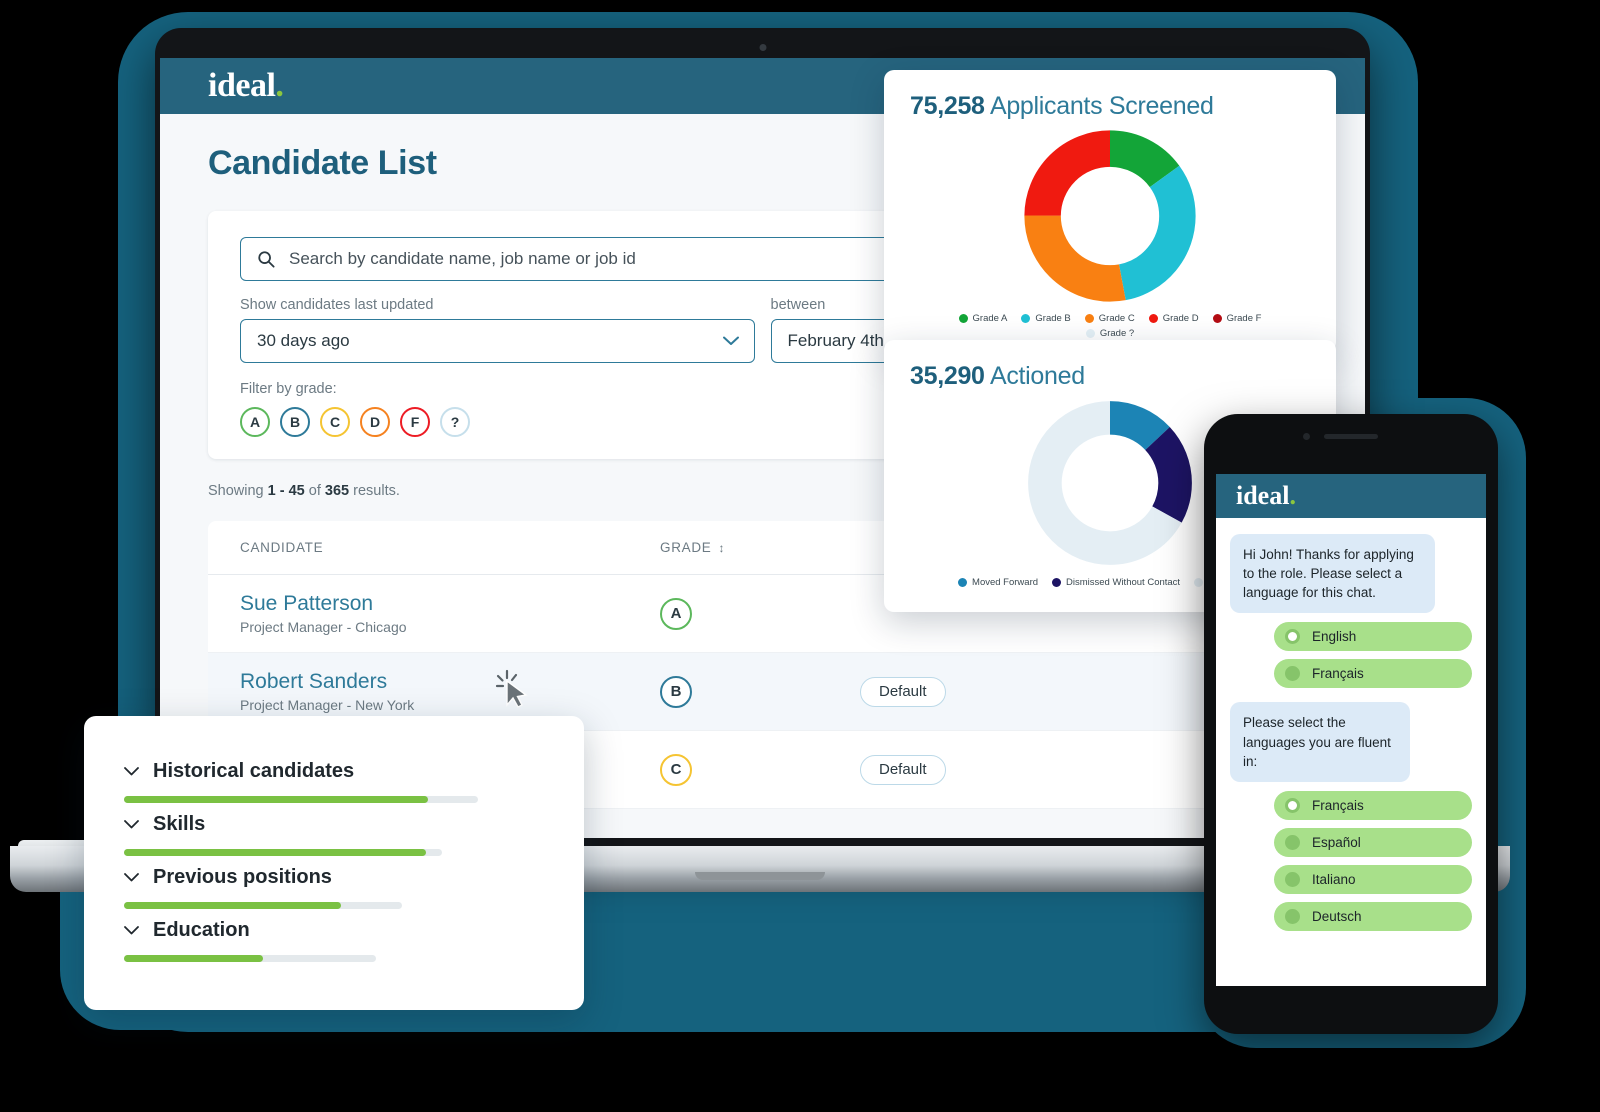  Describe the element at coordinates (1123, 582) in the screenshot. I see `legend-label: Dismissed Without Contact` at that location.